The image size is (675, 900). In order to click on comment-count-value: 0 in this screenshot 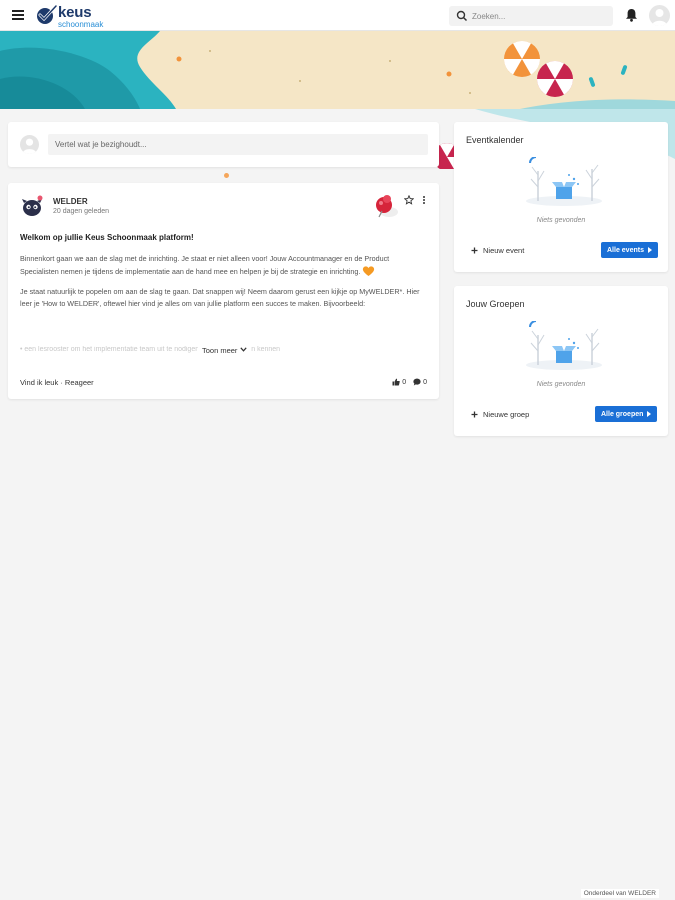, I will do `click(425, 382)`.